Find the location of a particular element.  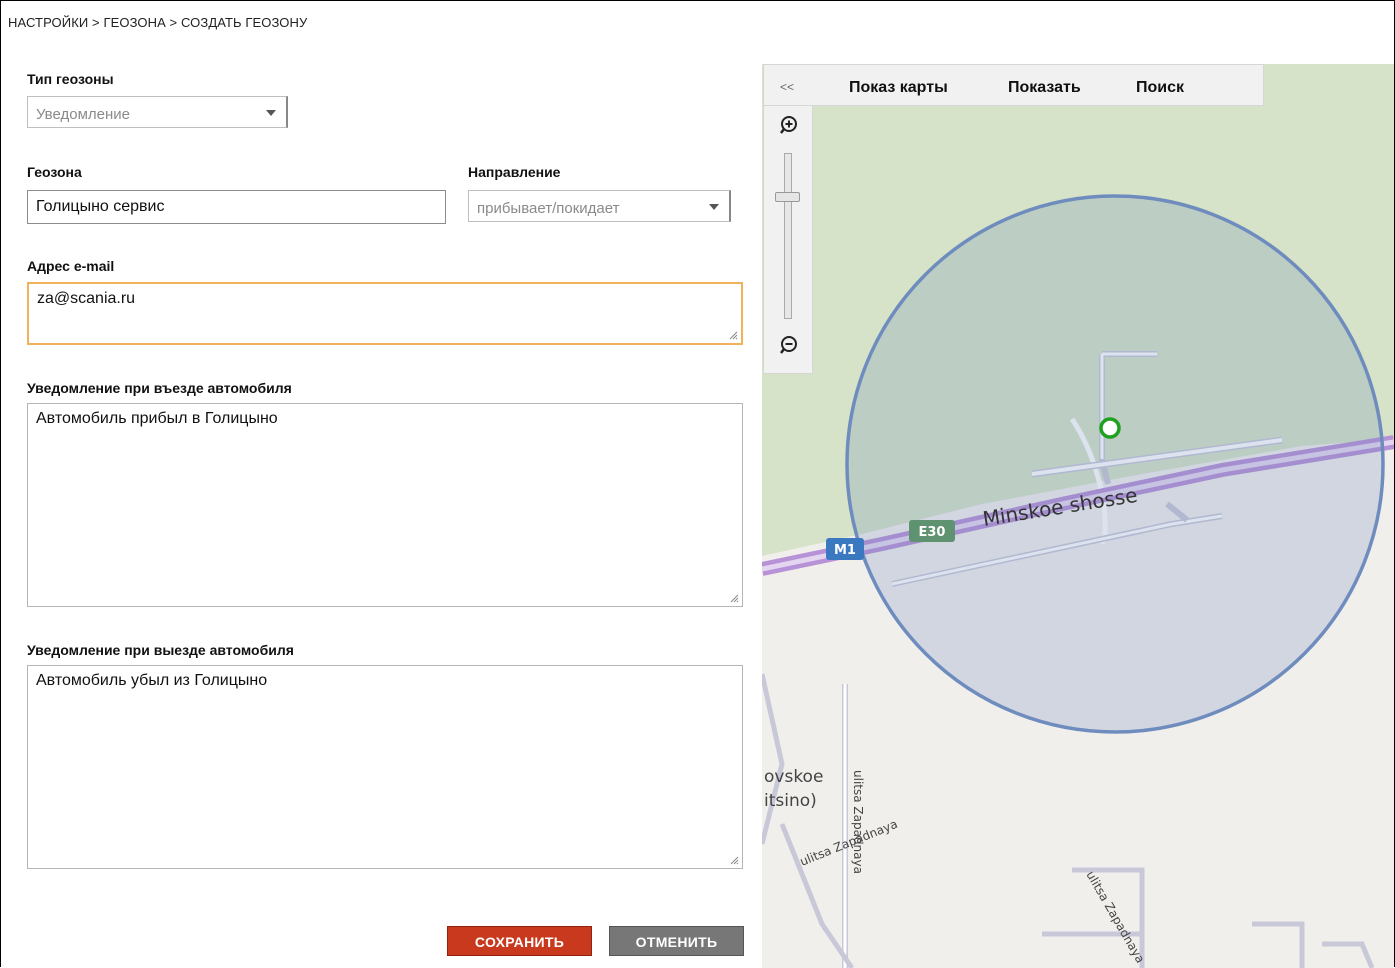

exit-notice-textarea: Автомобиль убыл из Голицыно is located at coordinates (385, 767).